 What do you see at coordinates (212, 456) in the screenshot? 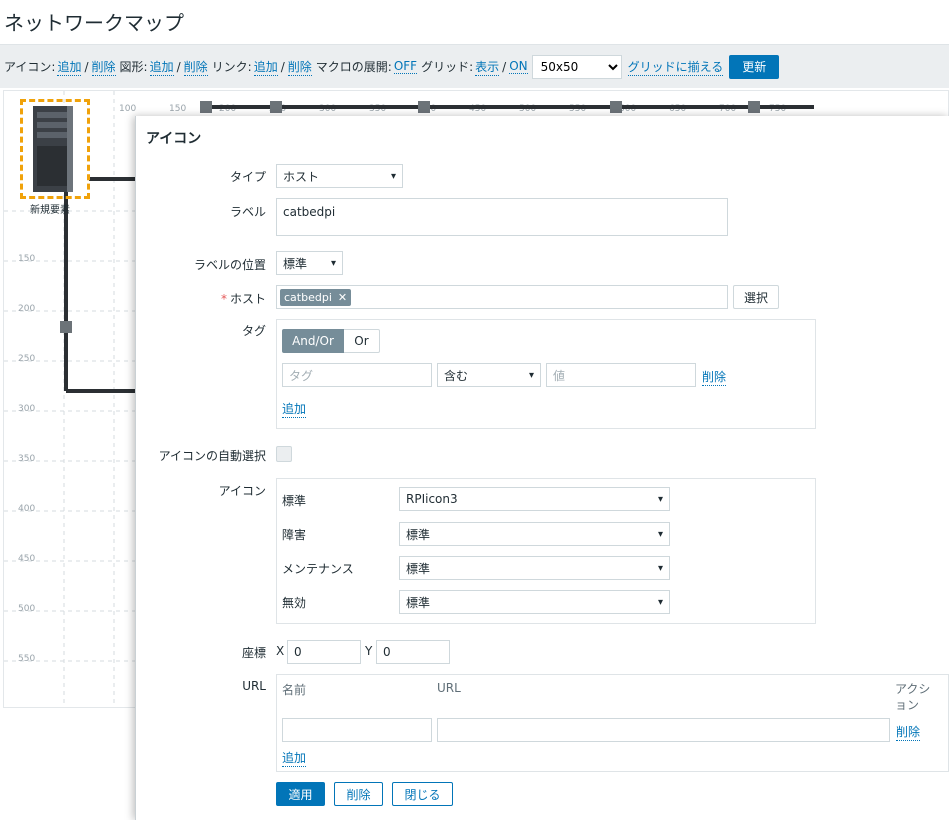
I see `auto-icon-label: アイコンの自動選択` at bounding box center [212, 456].